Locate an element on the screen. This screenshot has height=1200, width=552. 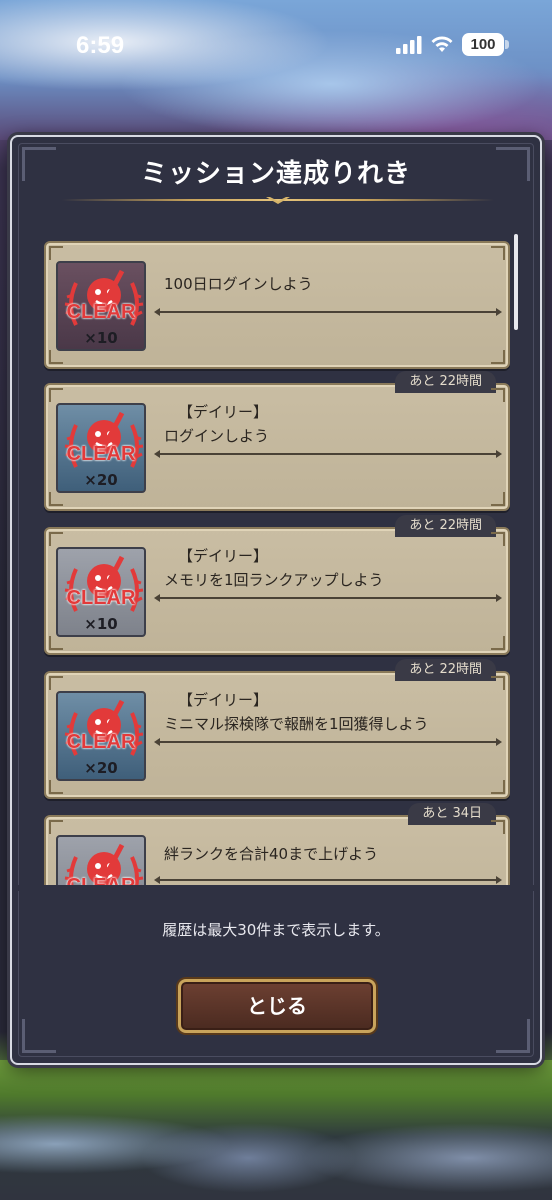
mission-text: ログインしよう is located at coordinates (217, 436).